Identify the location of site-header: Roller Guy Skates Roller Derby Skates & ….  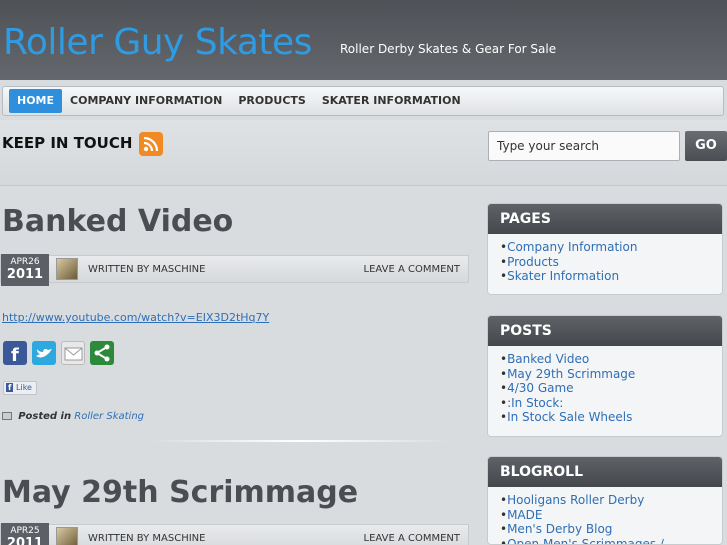
(363, 40).